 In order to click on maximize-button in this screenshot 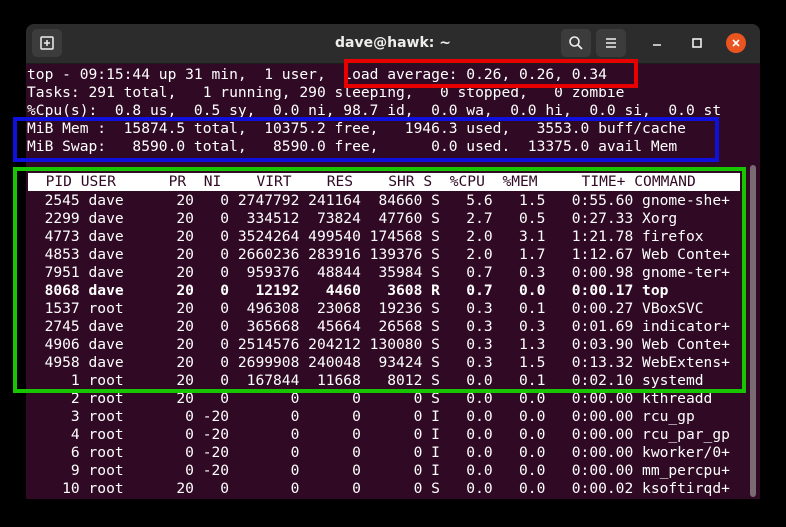, I will do `click(697, 43)`.